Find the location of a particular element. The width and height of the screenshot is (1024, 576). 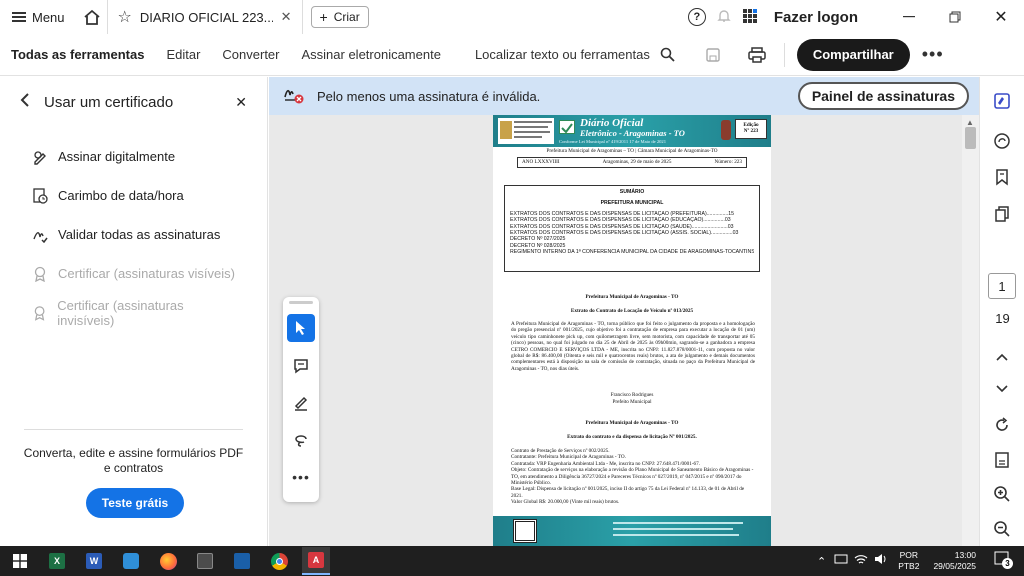

volume-icon is located at coordinates (881, 561).